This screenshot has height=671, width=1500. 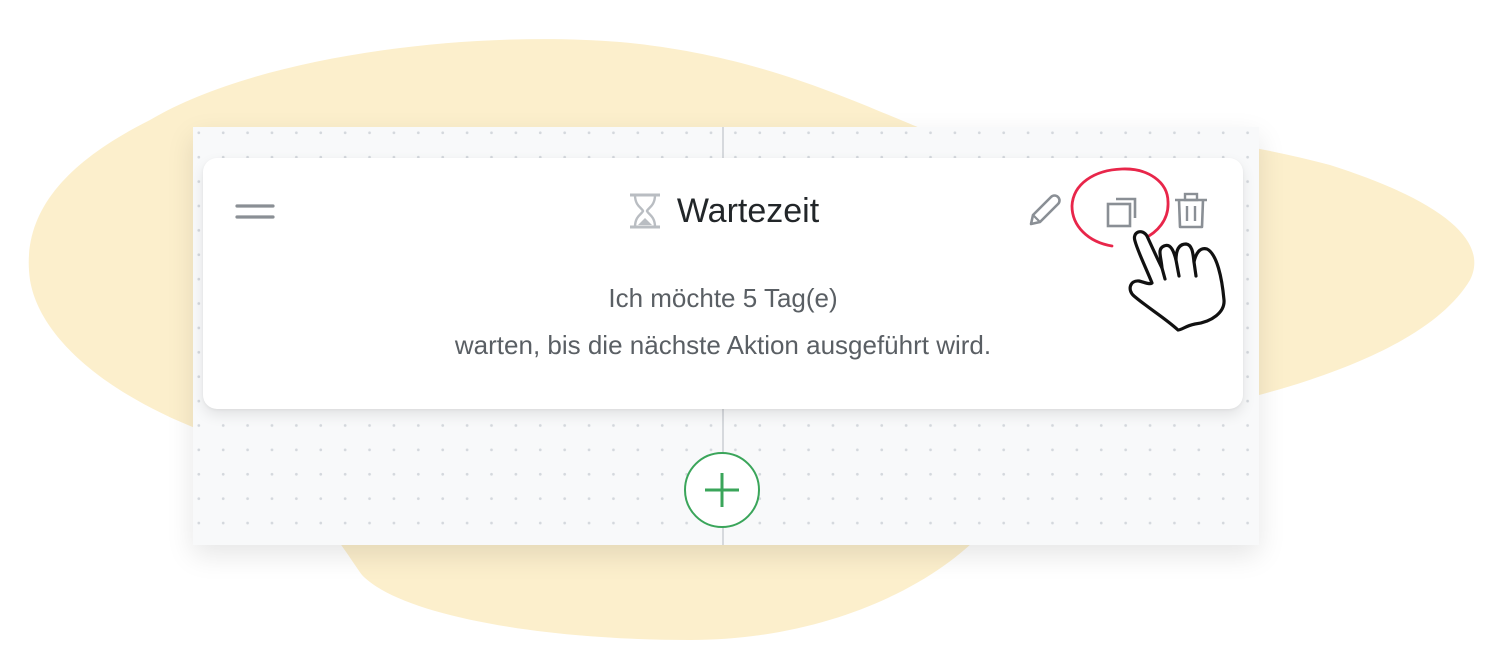 I want to click on duplicate-button, so click(x=1123, y=211).